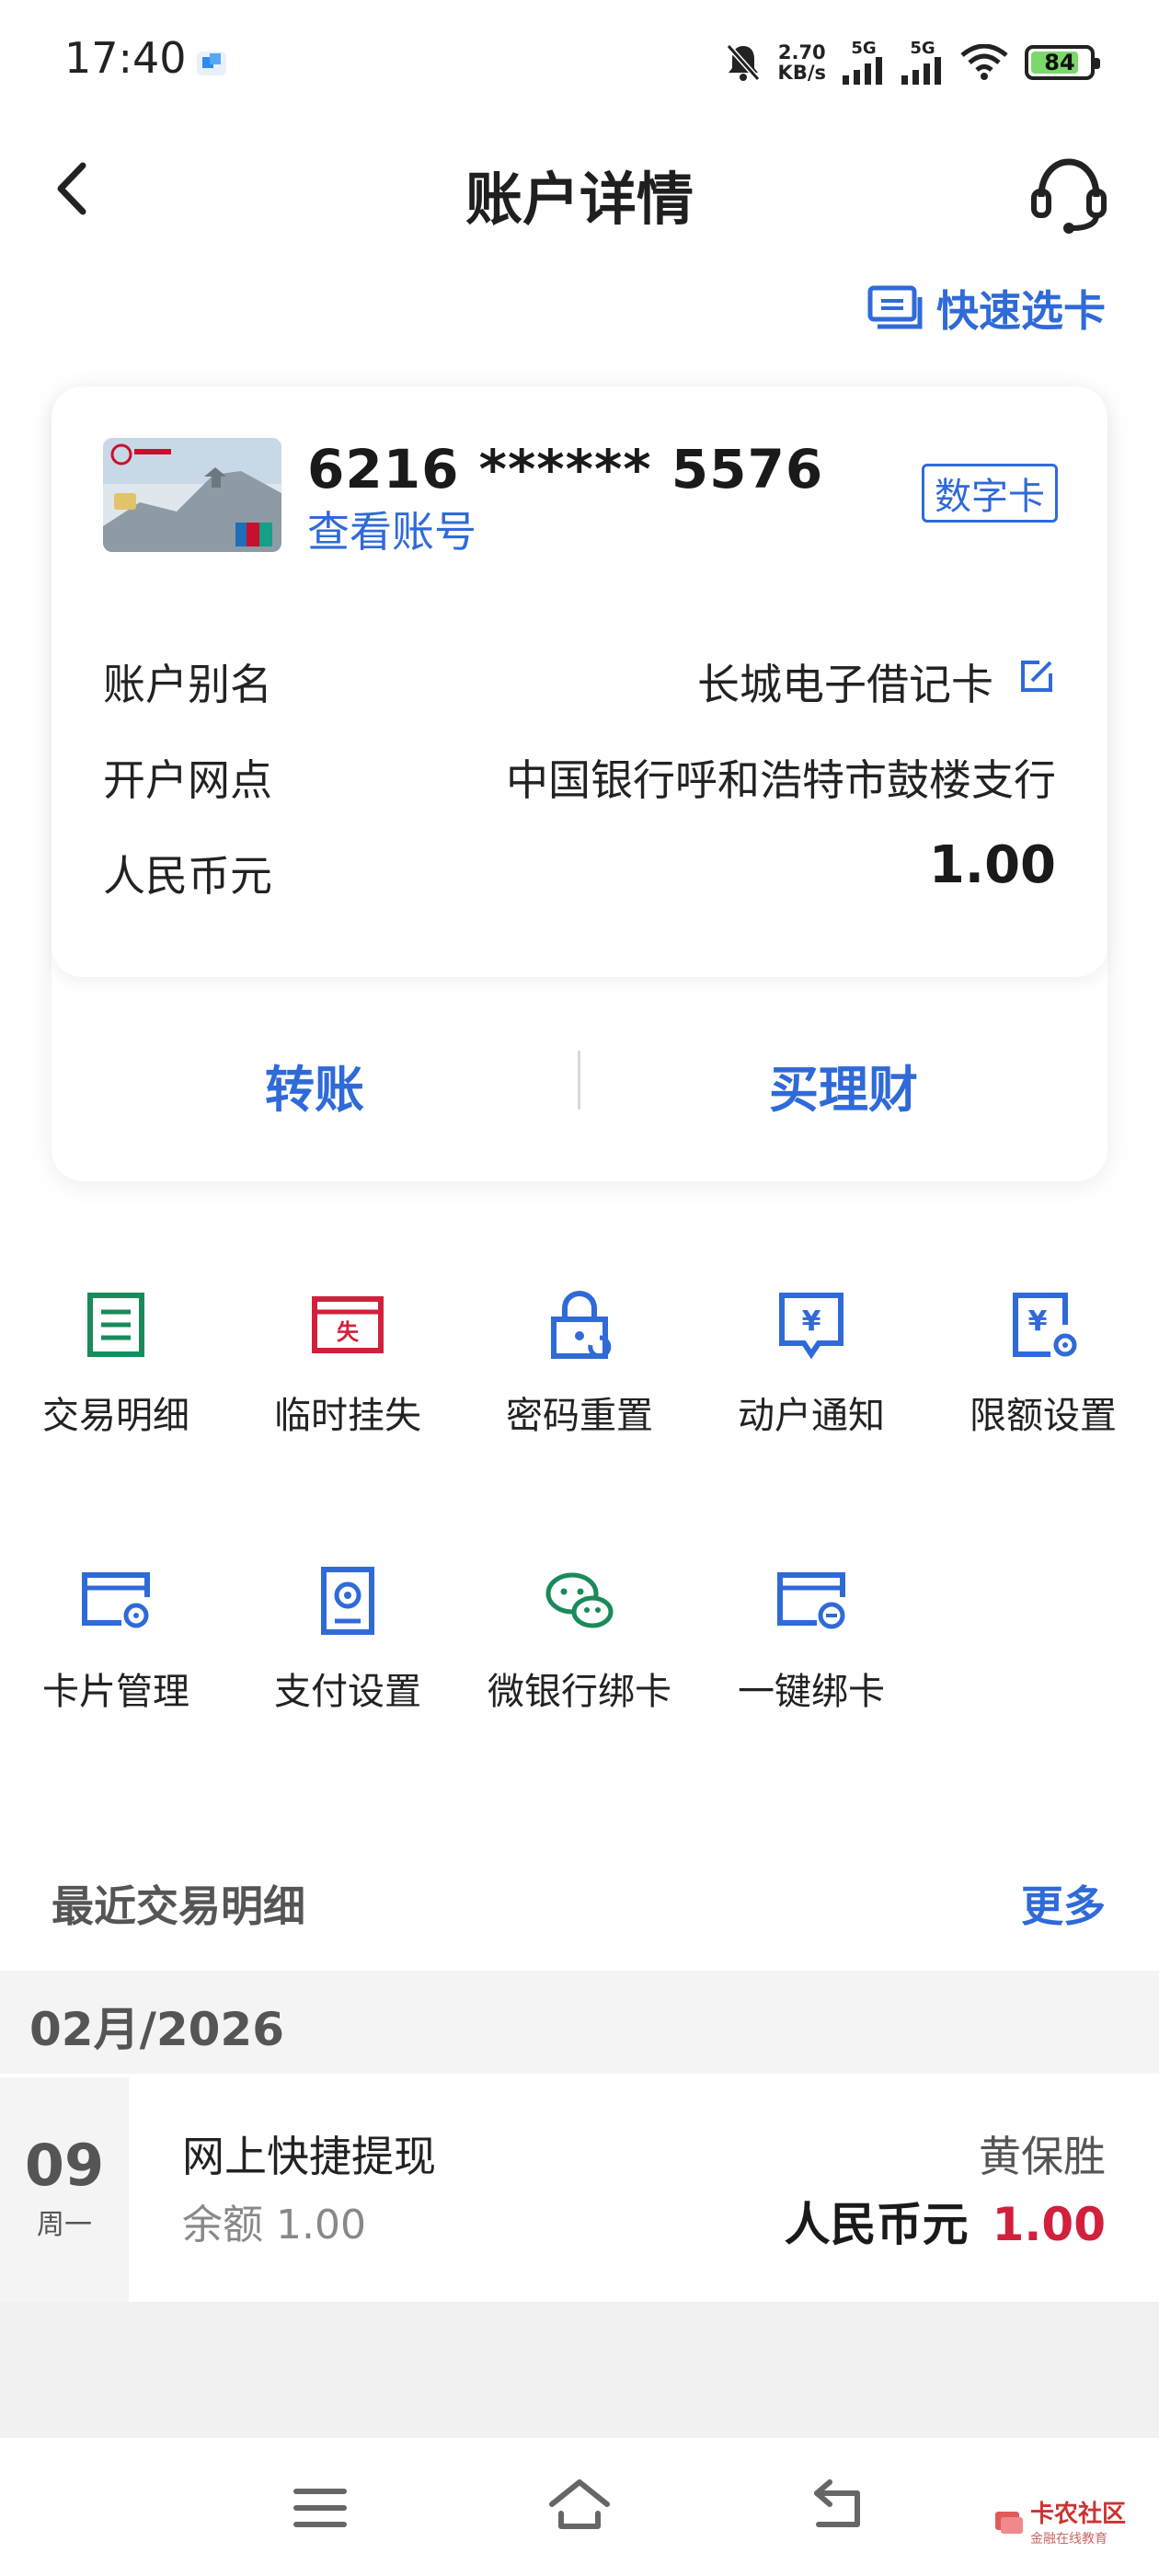 The width and height of the screenshot is (1159, 2576). I want to click on function-card-management: 卡片管理, so click(116, 1639).